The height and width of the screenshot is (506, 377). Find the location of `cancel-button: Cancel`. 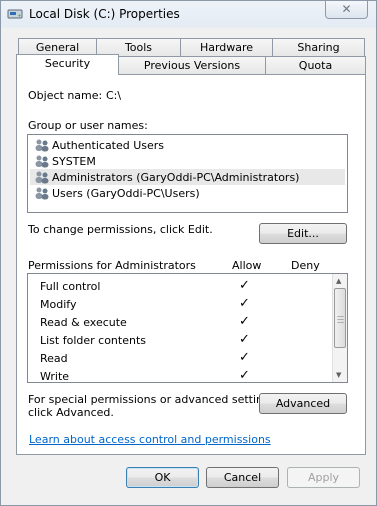

cancel-button: Cancel is located at coordinates (242, 477).